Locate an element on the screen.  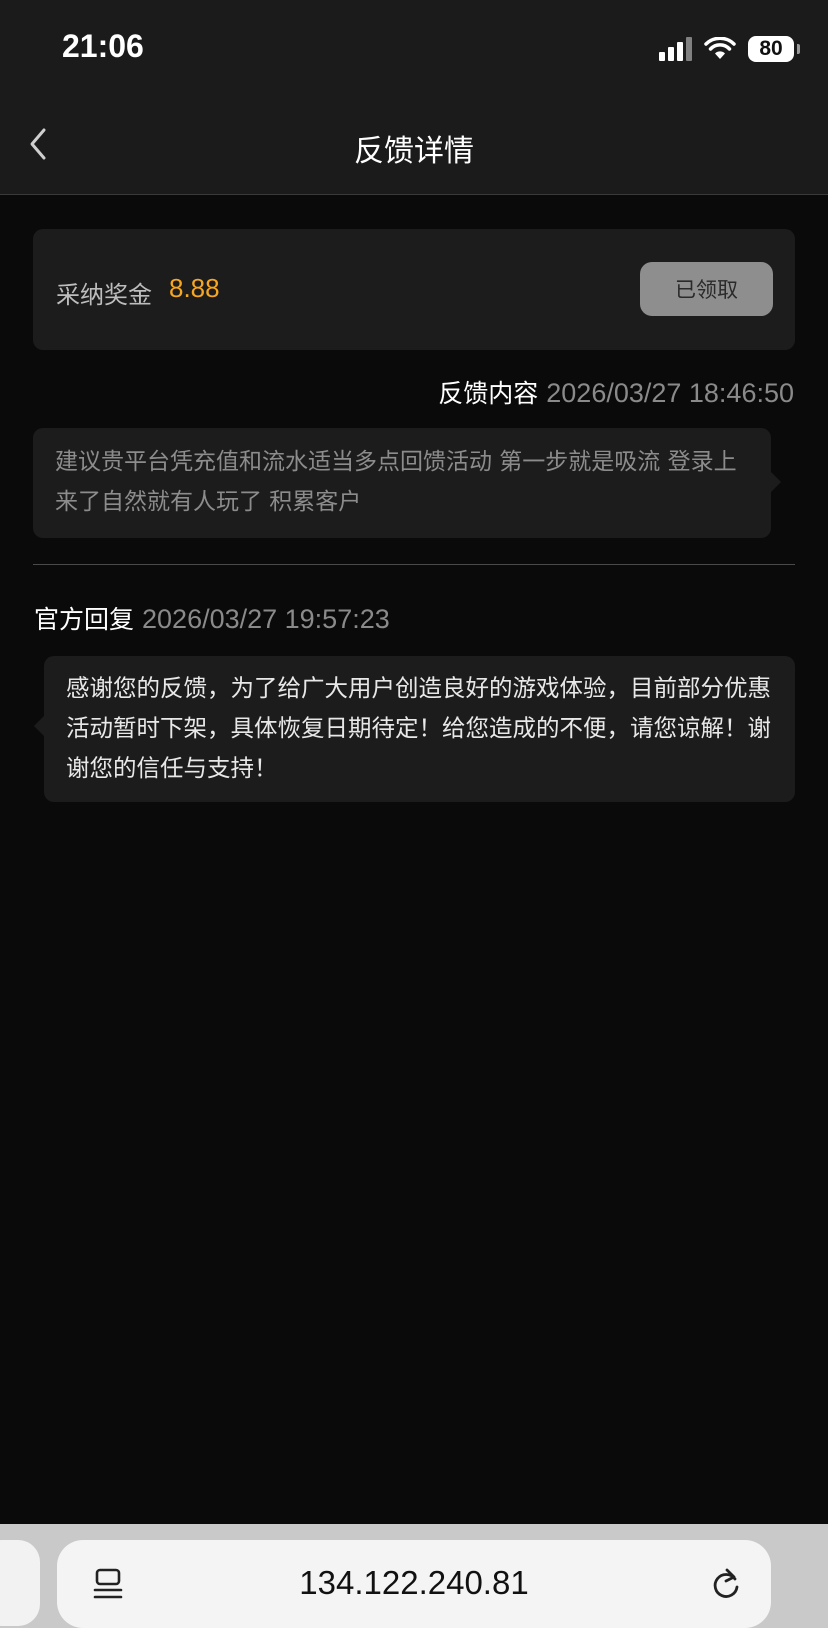
nav-bar: 反馈详情 is located at coordinates (414, 145).